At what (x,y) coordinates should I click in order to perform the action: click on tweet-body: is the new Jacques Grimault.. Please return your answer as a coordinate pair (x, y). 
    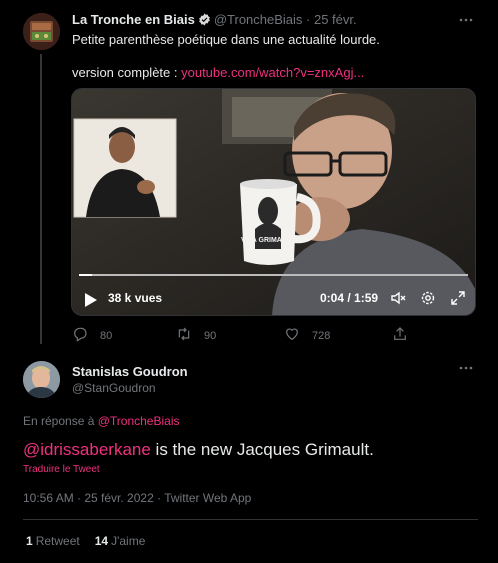
    Looking at the image, I should click on (262, 449).